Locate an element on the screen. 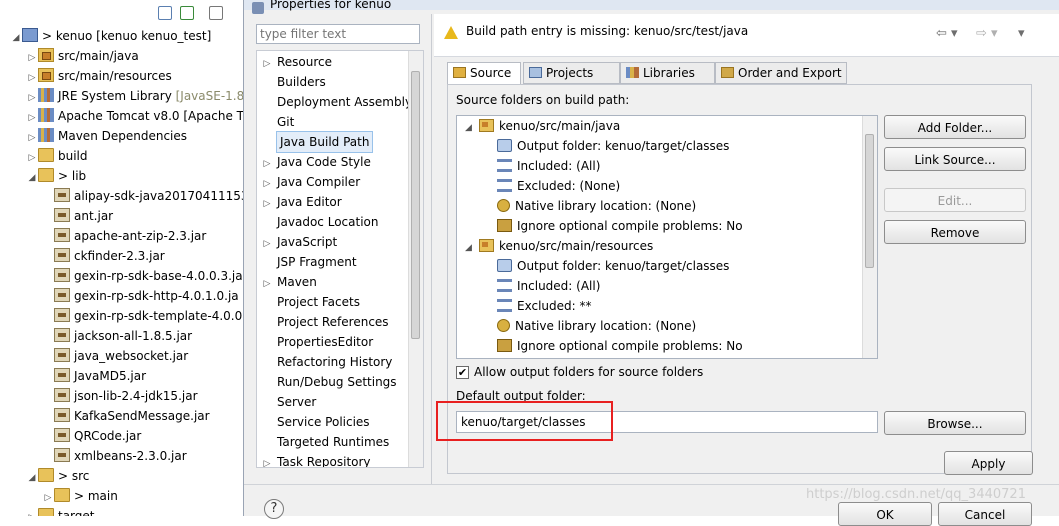 The width and height of the screenshot is (1059, 526). nav-item: Service Policies is located at coordinates (313, 422).